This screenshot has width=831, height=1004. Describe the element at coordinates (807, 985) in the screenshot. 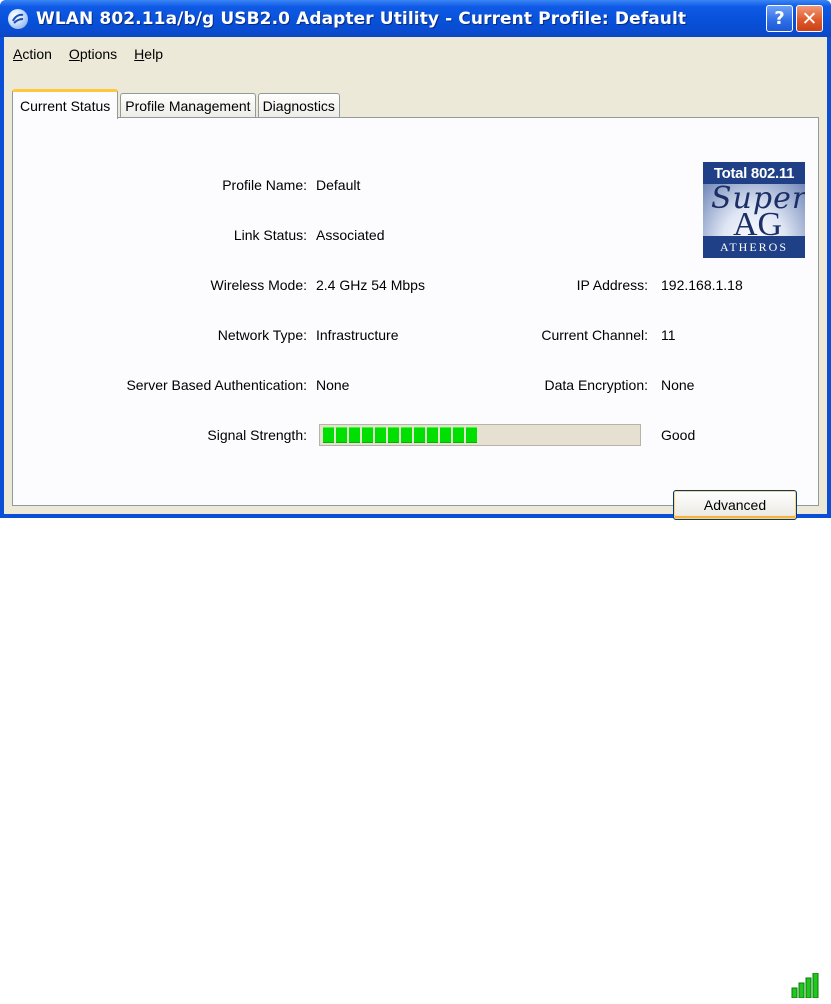

I see `signal-bars-icon` at that location.